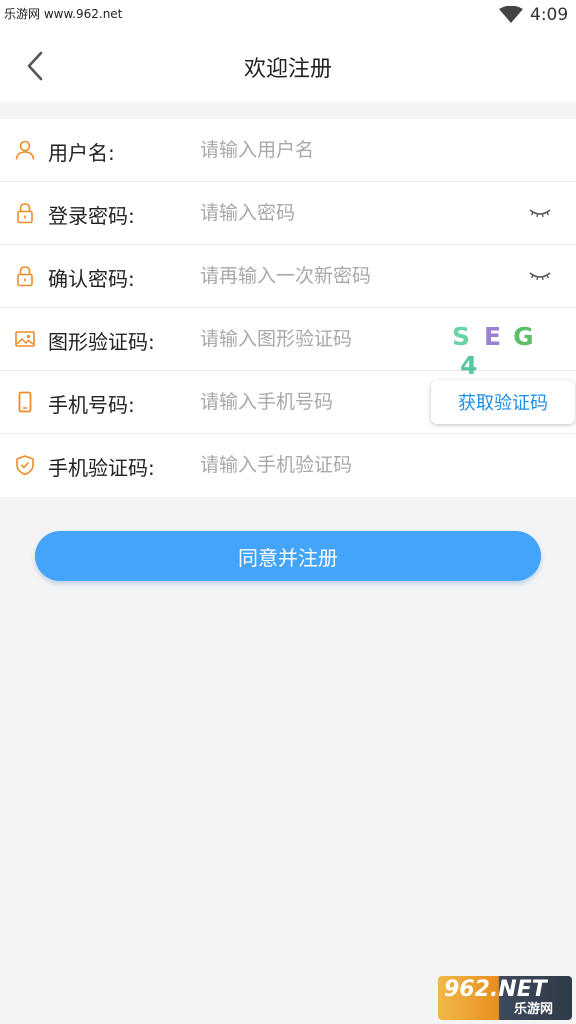 This screenshot has height=1024, width=576. What do you see at coordinates (25, 465) in the screenshot?
I see `shield-check-icon` at bounding box center [25, 465].